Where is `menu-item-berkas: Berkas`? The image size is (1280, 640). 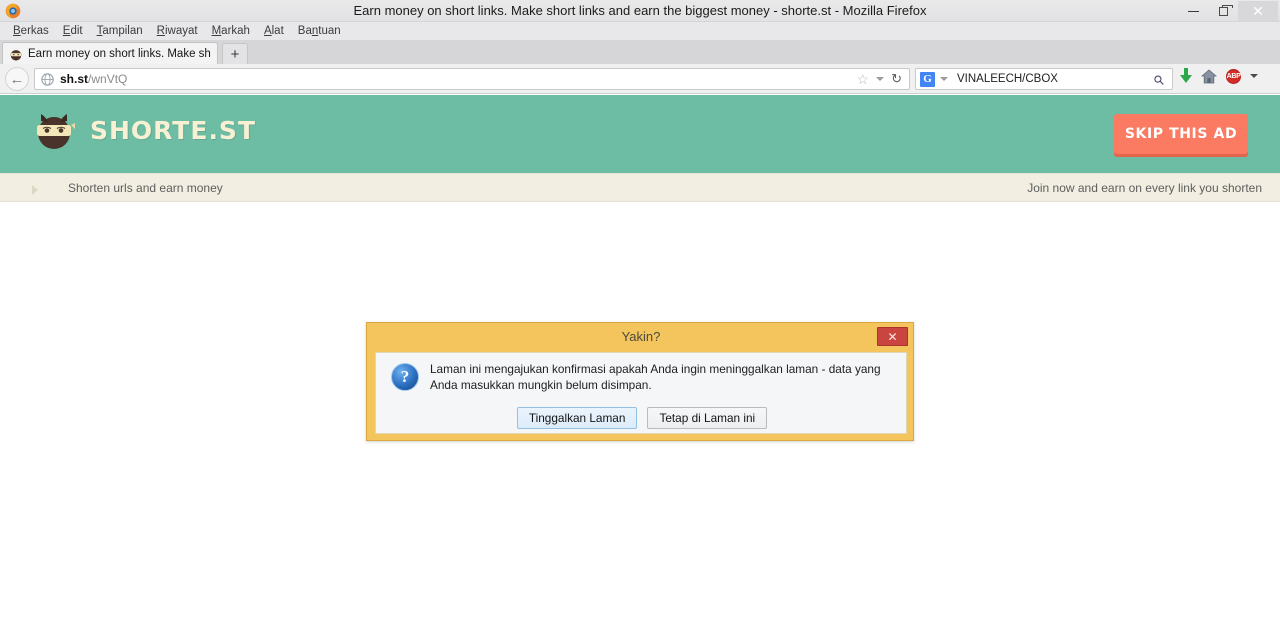 menu-item-berkas: Berkas is located at coordinates (31, 31).